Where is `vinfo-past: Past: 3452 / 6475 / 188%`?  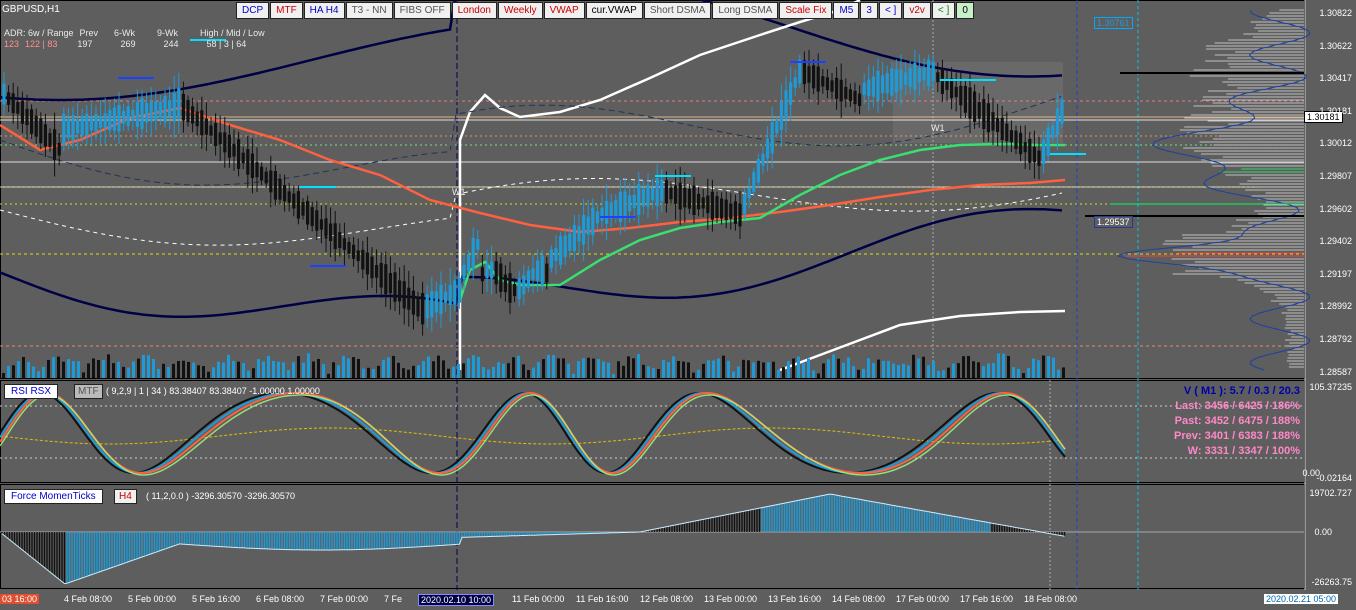 vinfo-past: Past: 3452 / 6475 / 188% is located at coordinates (1237, 421).